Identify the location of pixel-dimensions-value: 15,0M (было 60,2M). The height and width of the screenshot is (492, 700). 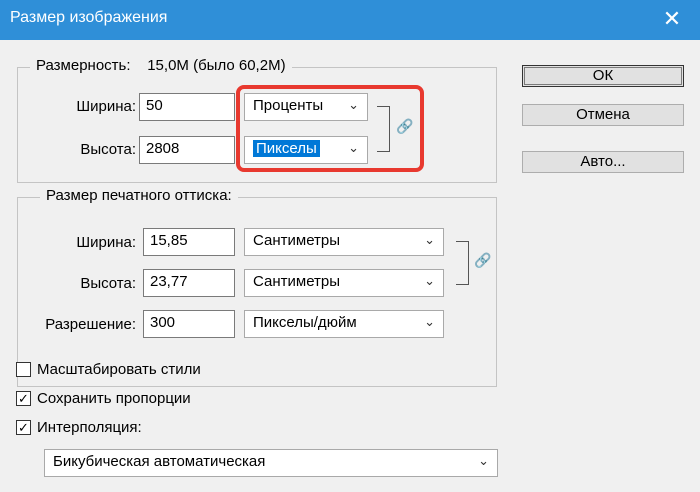
(216, 65).